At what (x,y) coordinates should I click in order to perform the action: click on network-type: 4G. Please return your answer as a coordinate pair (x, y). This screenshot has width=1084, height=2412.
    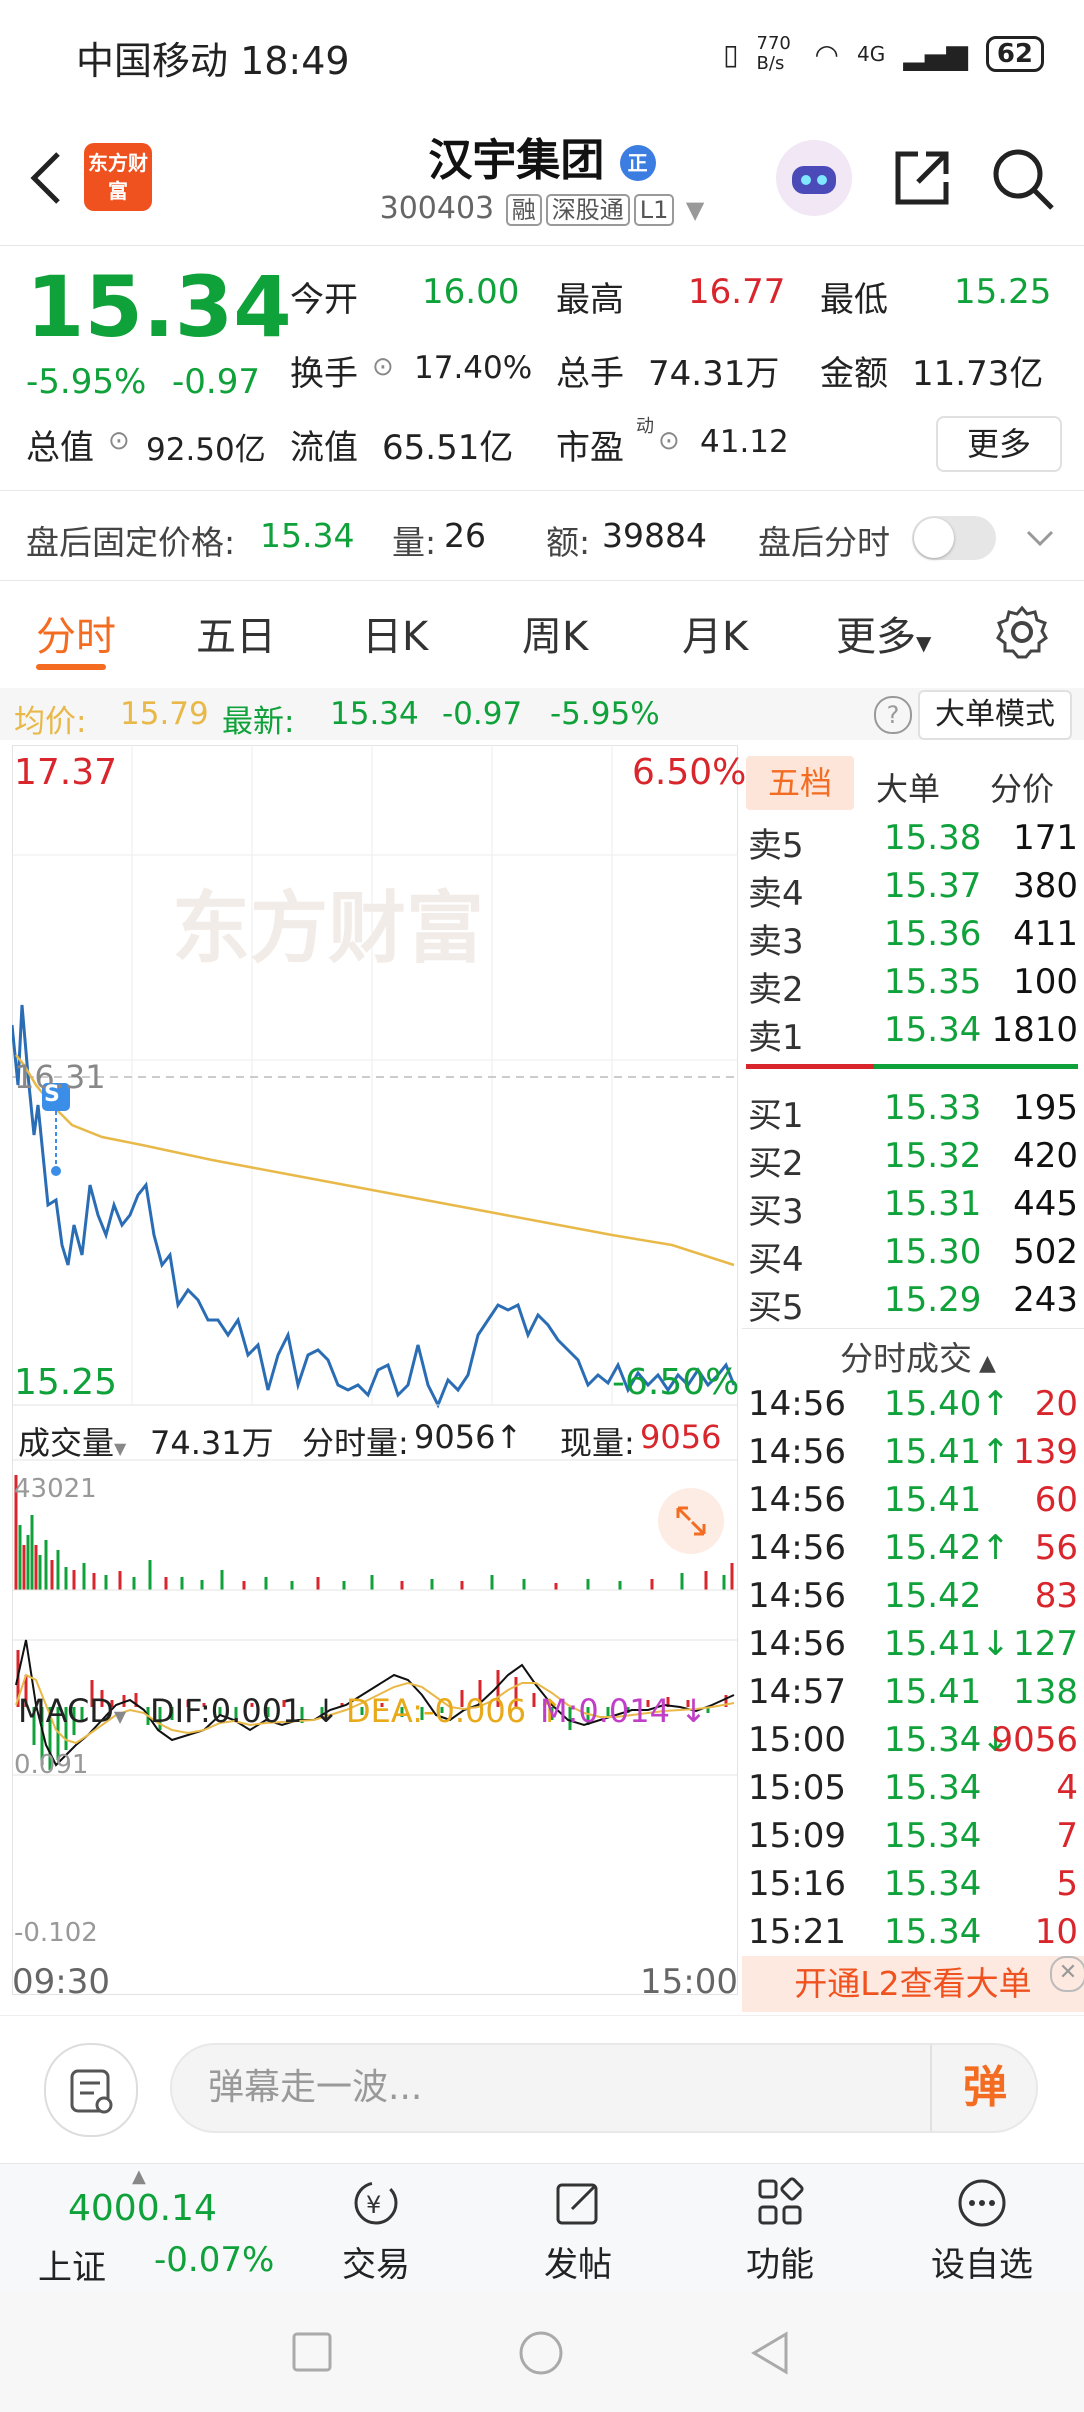
    Looking at the image, I should click on (871, 54).